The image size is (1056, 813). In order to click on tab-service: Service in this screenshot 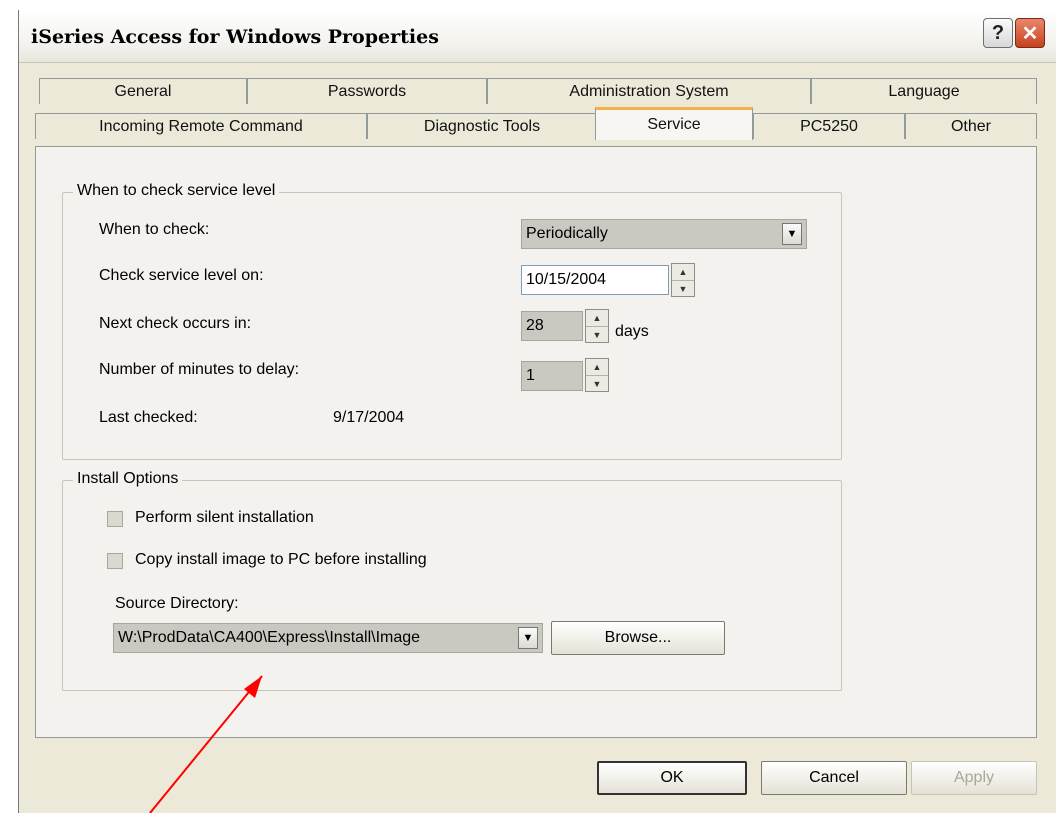, I will do `click(674, 123)`.